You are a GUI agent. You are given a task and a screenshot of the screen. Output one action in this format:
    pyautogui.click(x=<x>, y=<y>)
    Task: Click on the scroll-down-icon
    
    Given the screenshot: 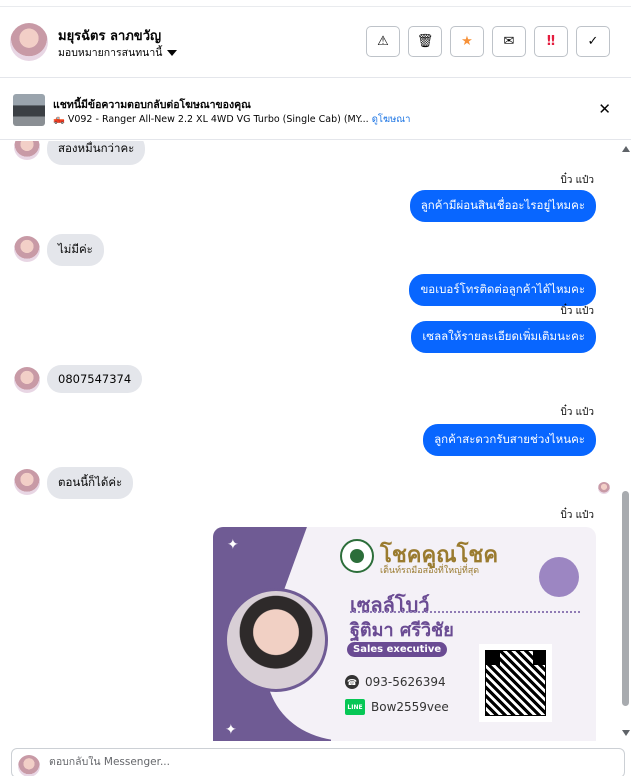 What is the action you would take?
    pyautogui.click(x=626, y=733)
    